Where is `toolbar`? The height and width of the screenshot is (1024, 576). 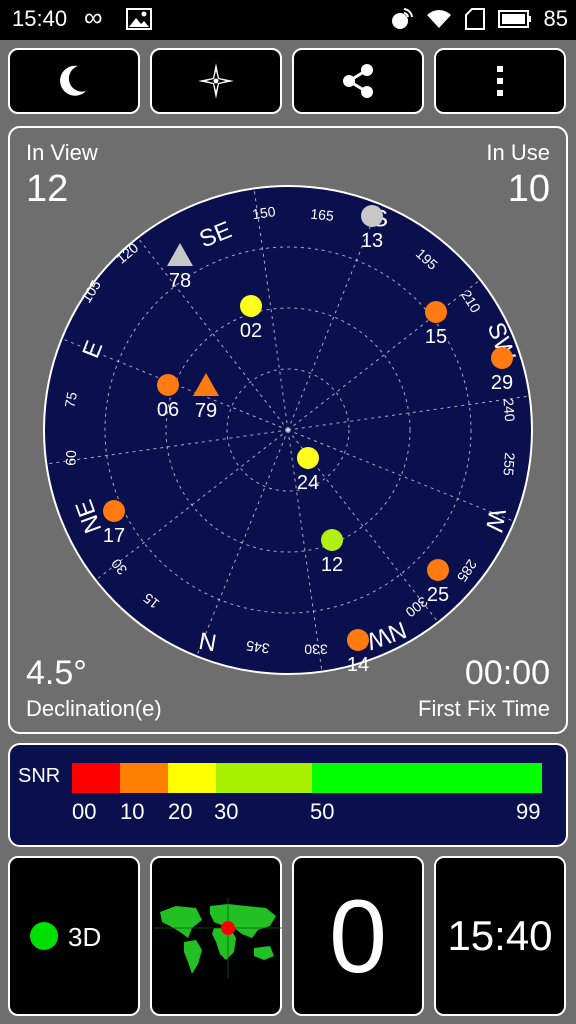 toolbar is located at coordinates (288, 83).